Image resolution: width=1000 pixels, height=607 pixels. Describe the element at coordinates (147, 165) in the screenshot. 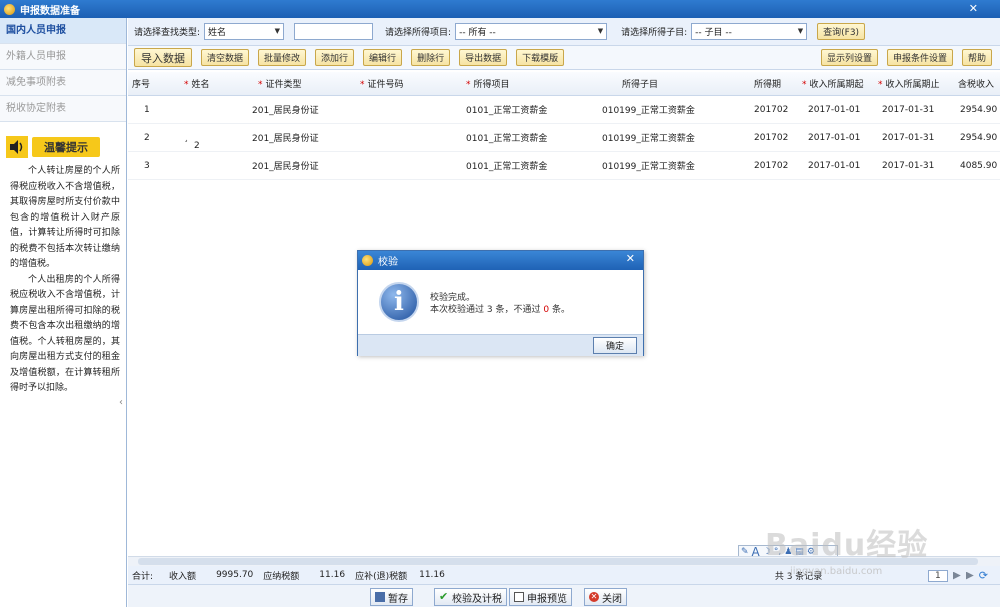

I see `cell-no: 3` at that location.